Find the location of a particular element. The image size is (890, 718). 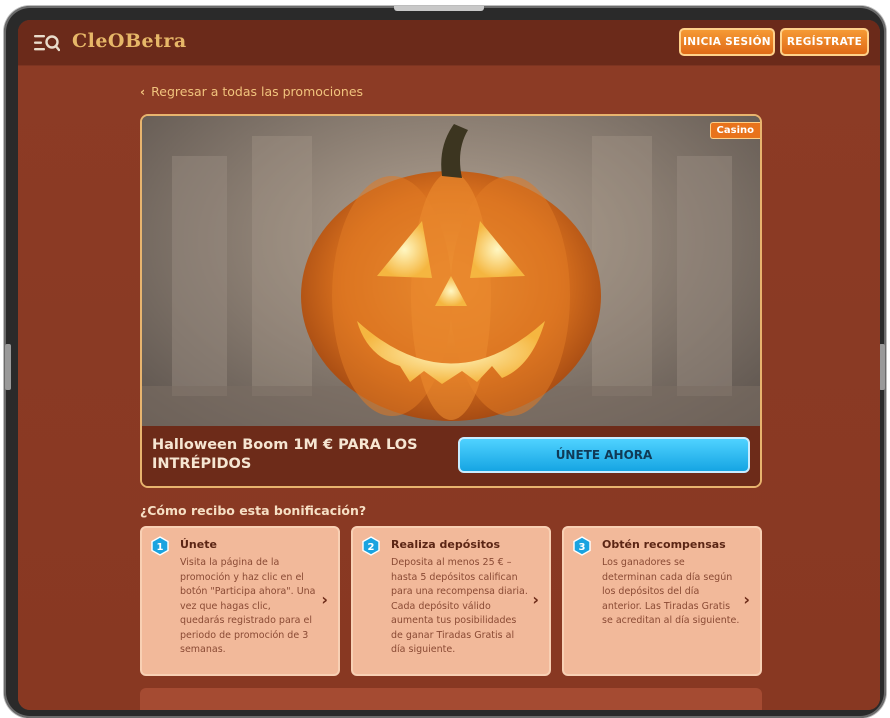

step-number: 3 is located at coordinates (582, 547).